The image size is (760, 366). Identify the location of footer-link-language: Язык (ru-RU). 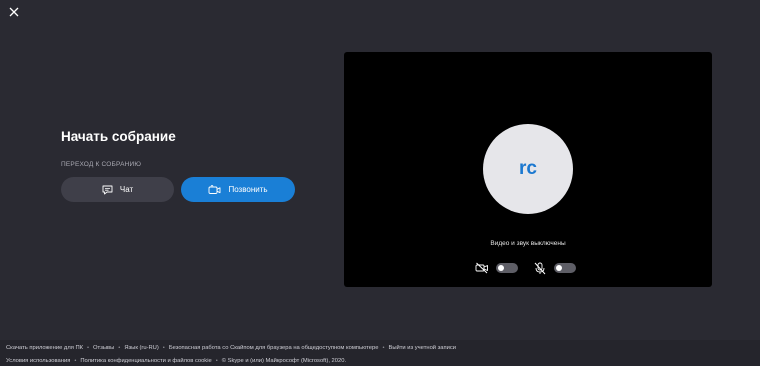
(141, 348).